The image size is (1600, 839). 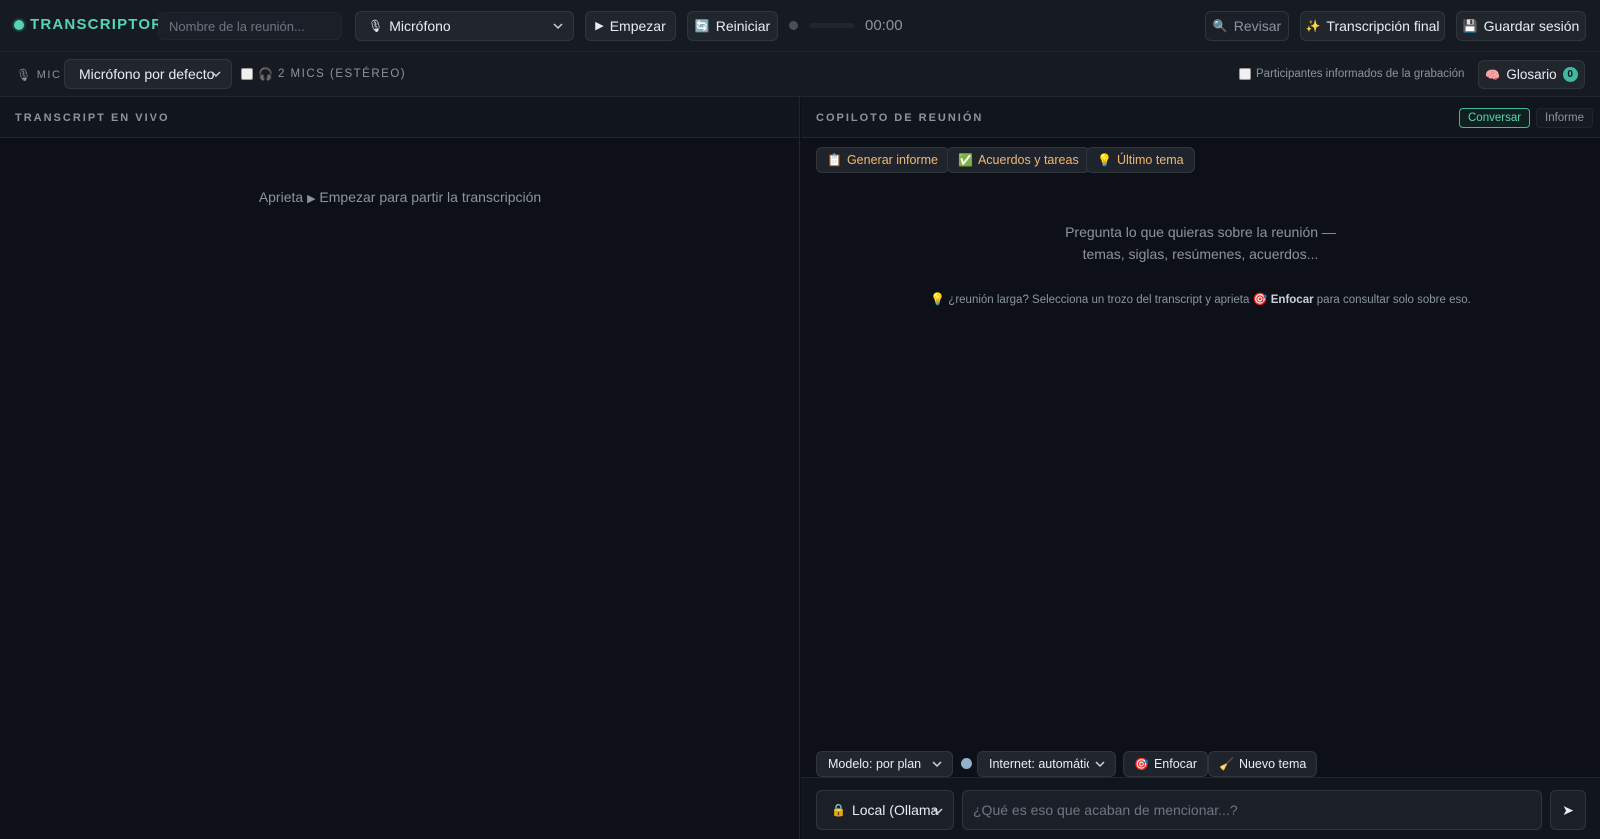 What do you see at coordinates (1521, 26) in the screenshot?
I see `save-session-button: 💾 Guardar sesión` at bounding box center [1521, 26].